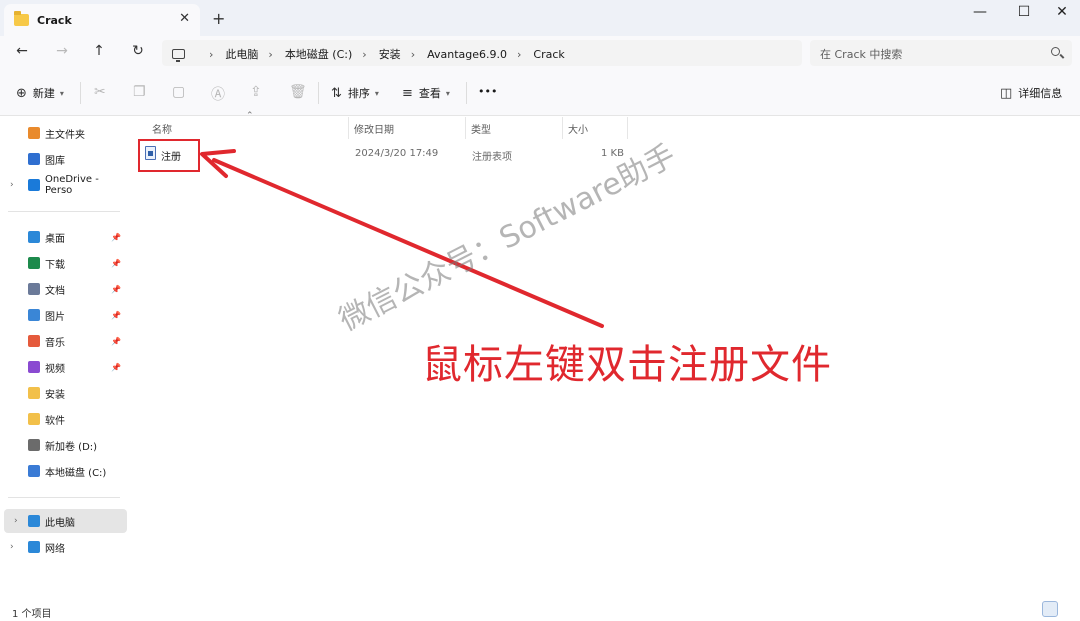 Image resolution: width=1080 pixels, height=621 pixels. Describe the element at coordinates (76, 473) in the screenshot. I see `sidebar-item-label: 本地磁盘 (C:)` at that location.